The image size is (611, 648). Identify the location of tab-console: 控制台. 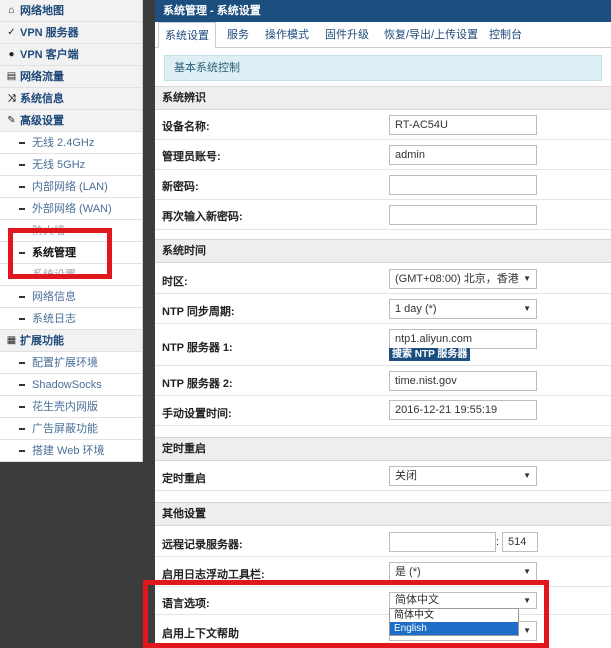
(505, 35).